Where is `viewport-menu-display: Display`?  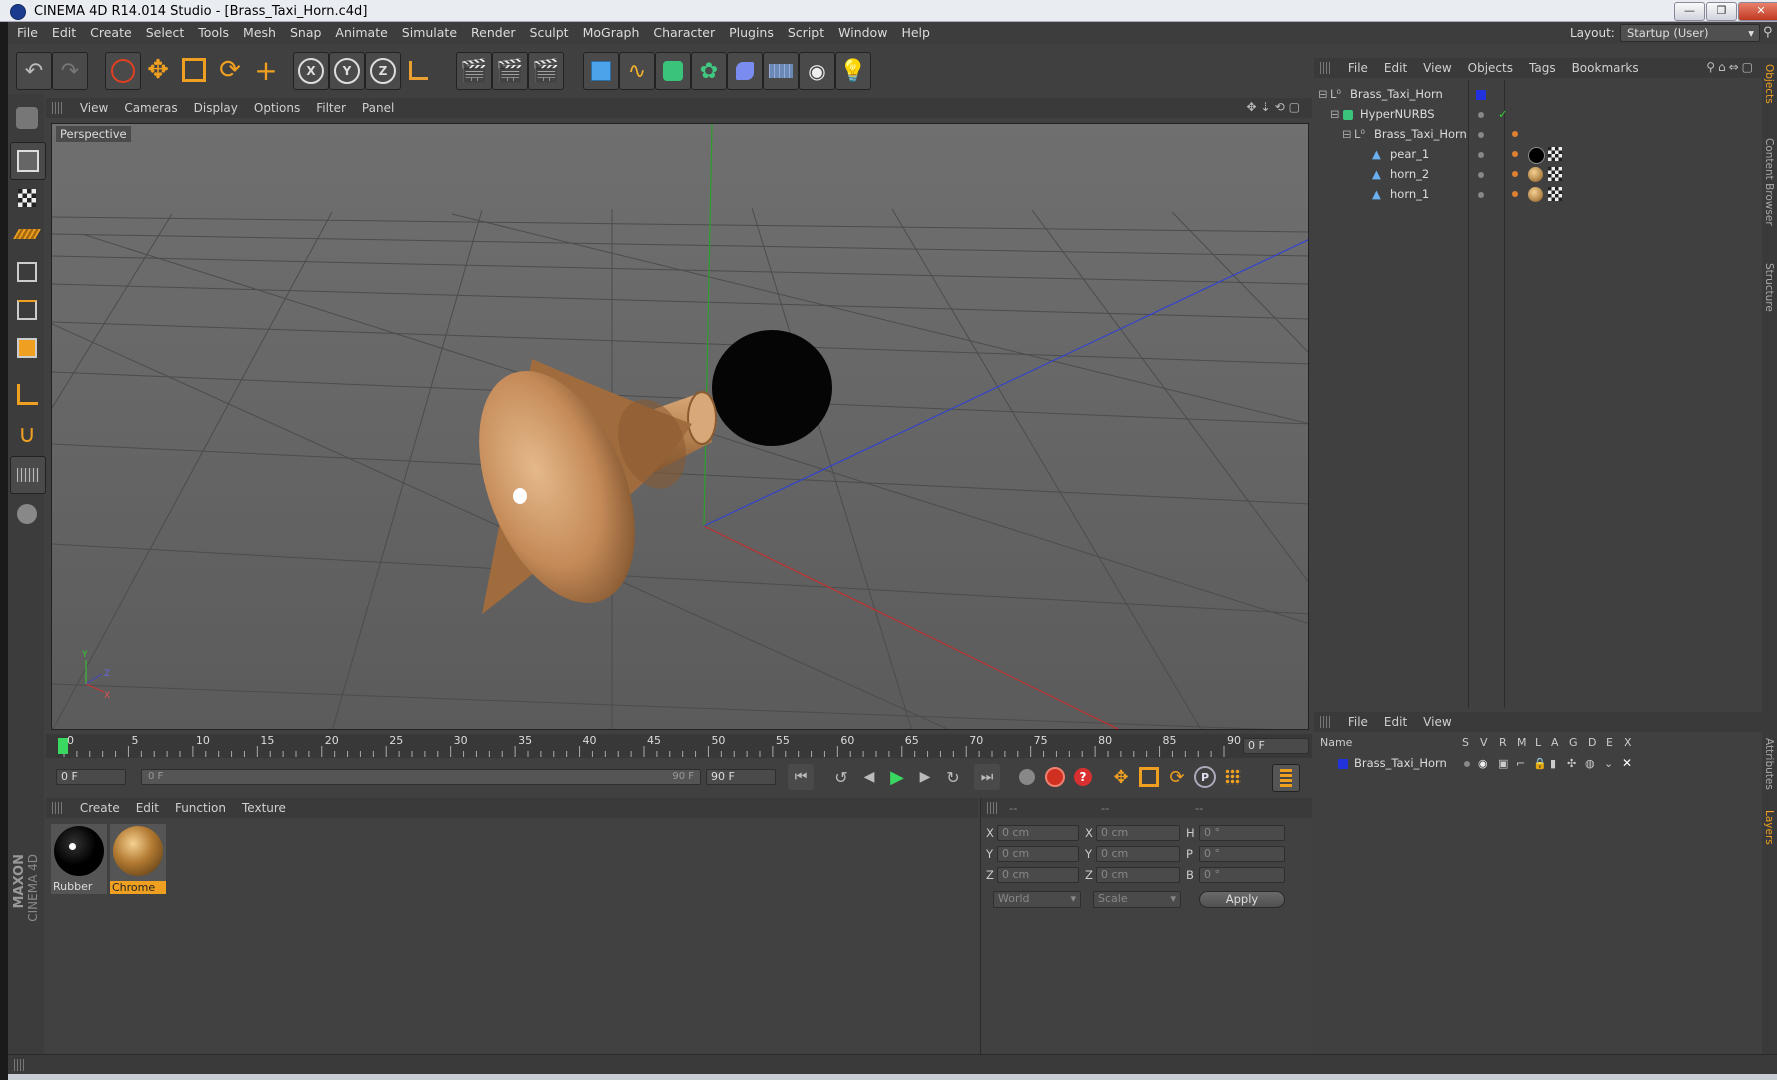 viewport-menu-display: Display is located at coordinates (216, 108).